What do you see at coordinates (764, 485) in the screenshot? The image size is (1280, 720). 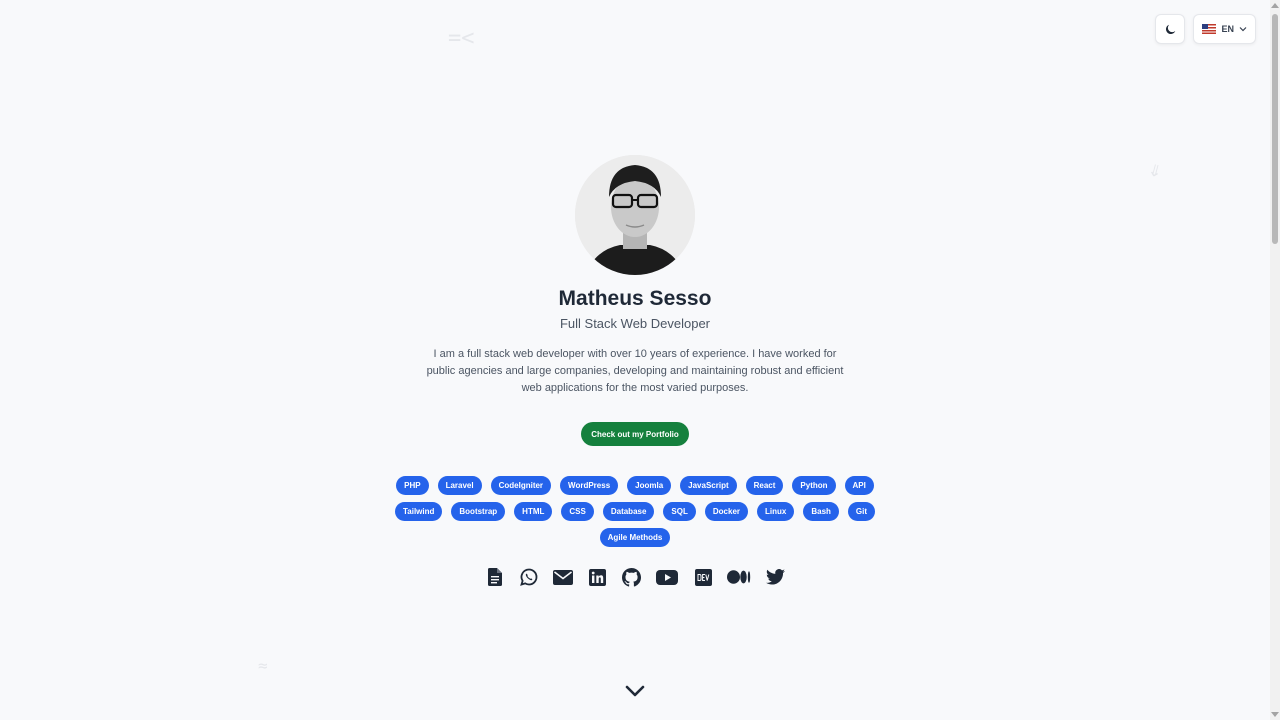 I see `skill-tag: React` at bounding box center [764, 485].